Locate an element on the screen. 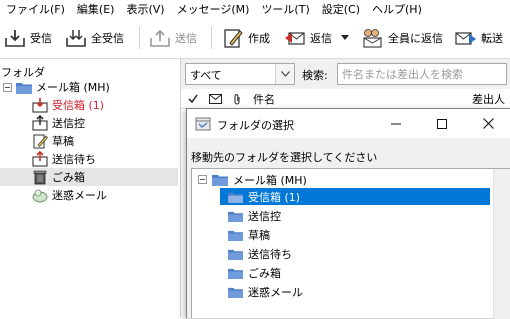 The height and width of the screenshot is (319, 510). forward-button: 転送 is located at coordinates (479, 38).